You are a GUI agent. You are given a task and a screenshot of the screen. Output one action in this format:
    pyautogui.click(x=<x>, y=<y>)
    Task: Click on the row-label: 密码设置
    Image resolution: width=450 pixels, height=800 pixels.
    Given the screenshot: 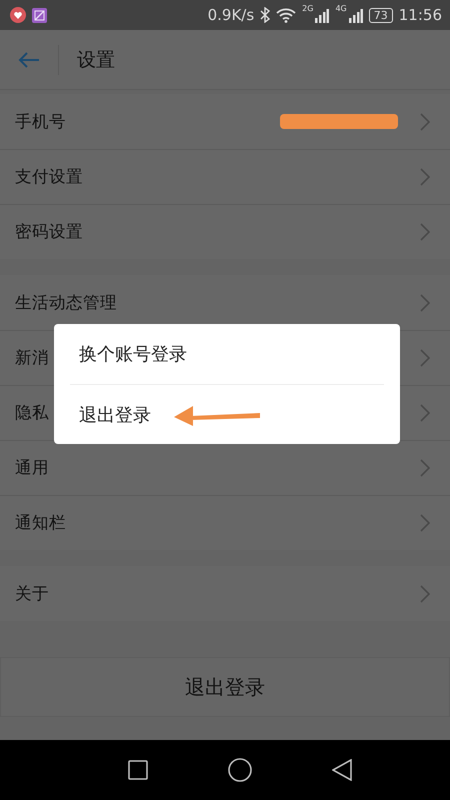 What is the action you would take?
    pyautogui.click(x=49, y=232)
    